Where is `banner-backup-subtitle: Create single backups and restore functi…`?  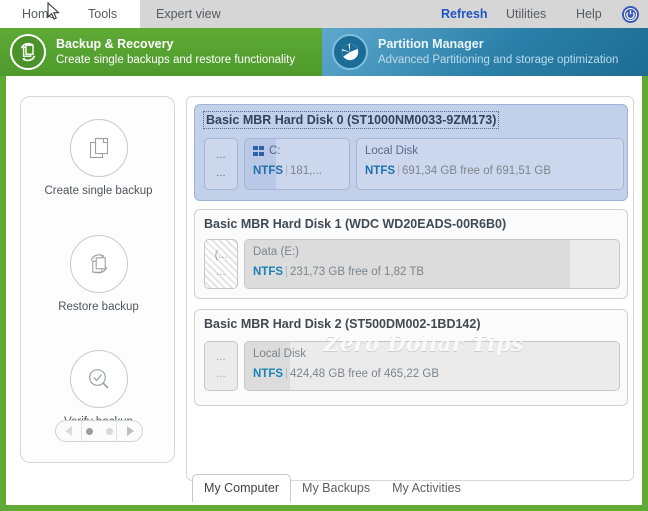 banner-backup-subtitle: Create single backups and restore functi… is located at coordinates (176, 59).